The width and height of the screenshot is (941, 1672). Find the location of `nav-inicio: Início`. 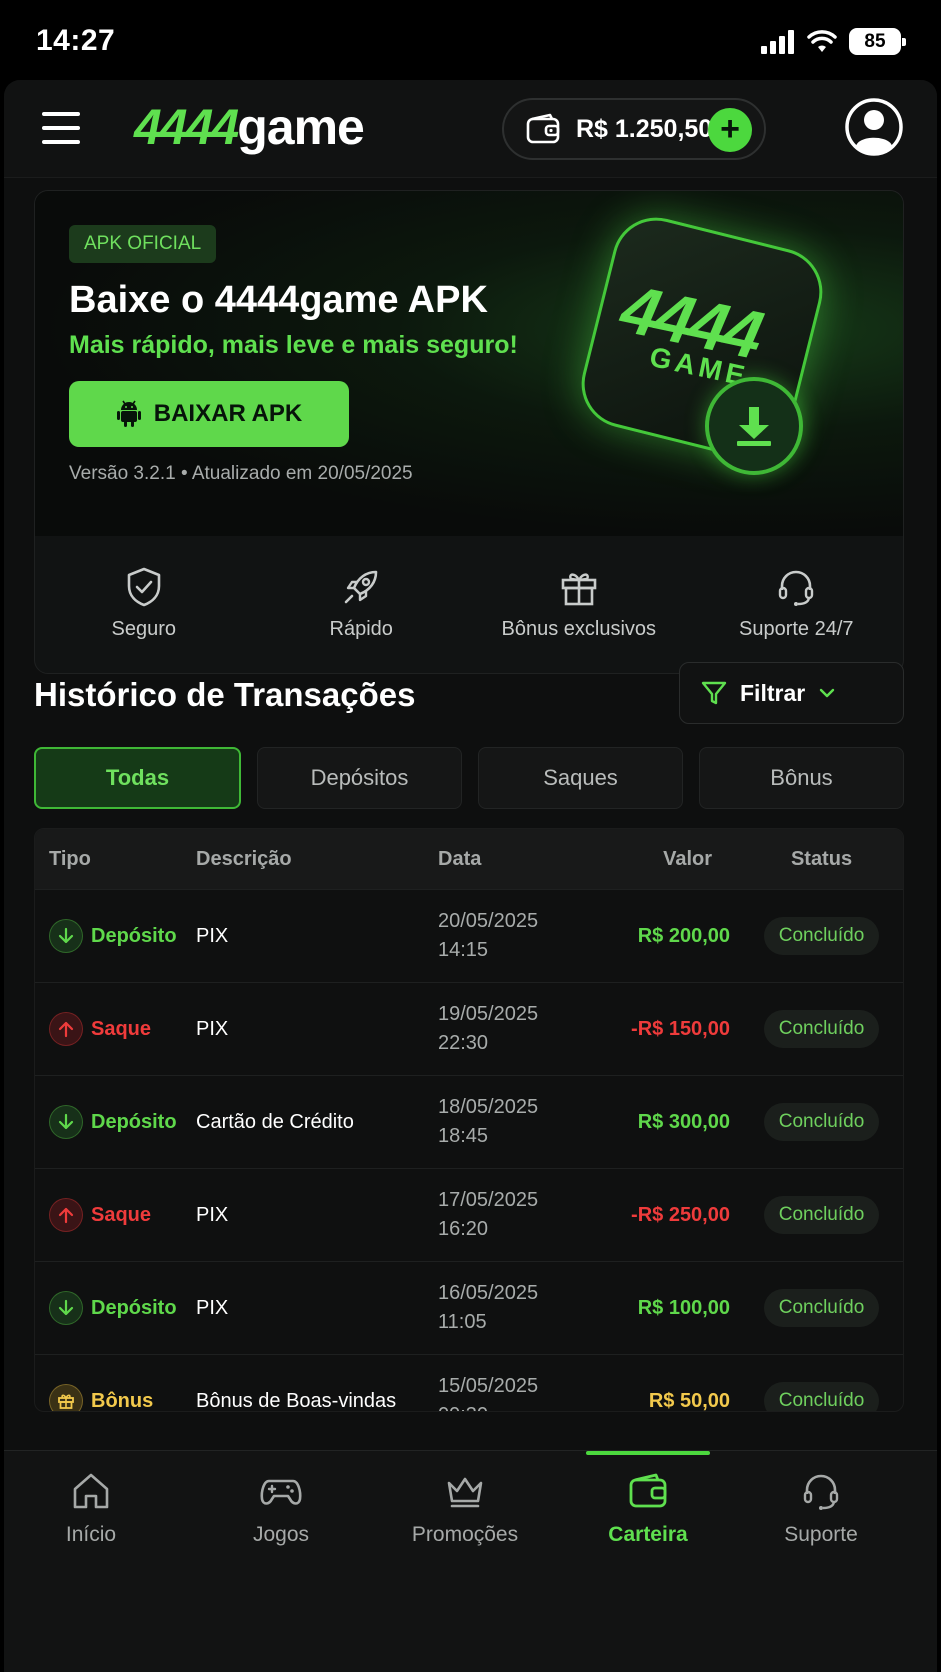

nav-inicio: Início is located at coordinates (92, 1508).